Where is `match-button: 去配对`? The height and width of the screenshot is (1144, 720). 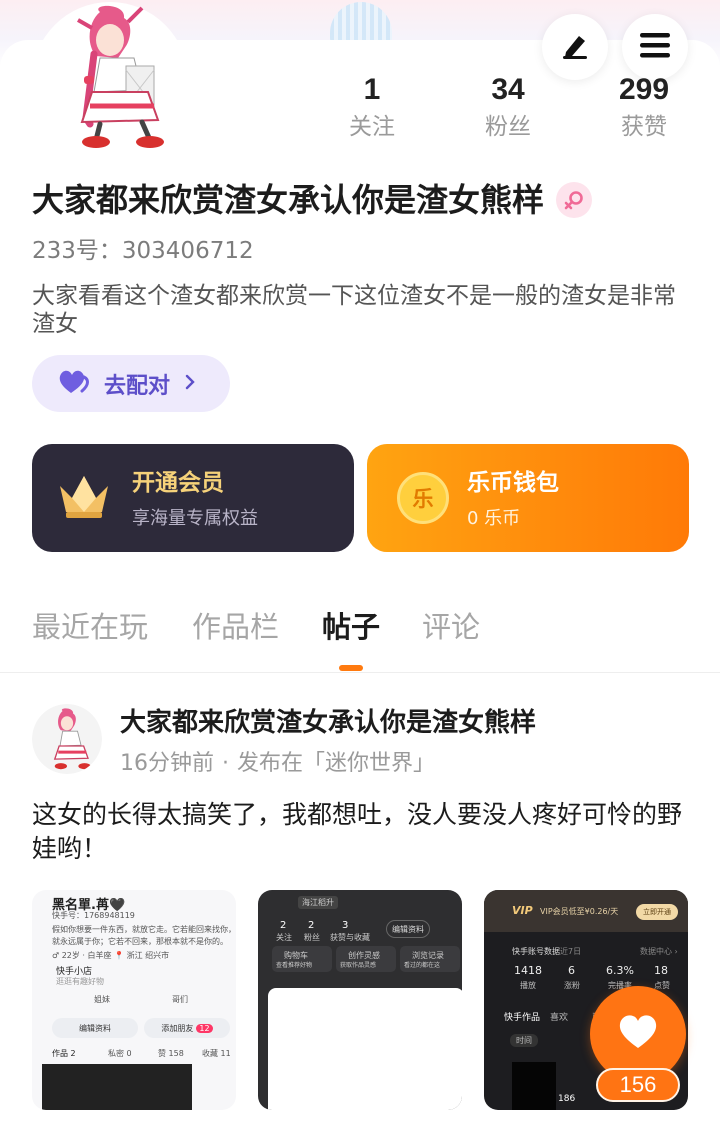 match-button: 去配对 is located at coordinates (131, 383).